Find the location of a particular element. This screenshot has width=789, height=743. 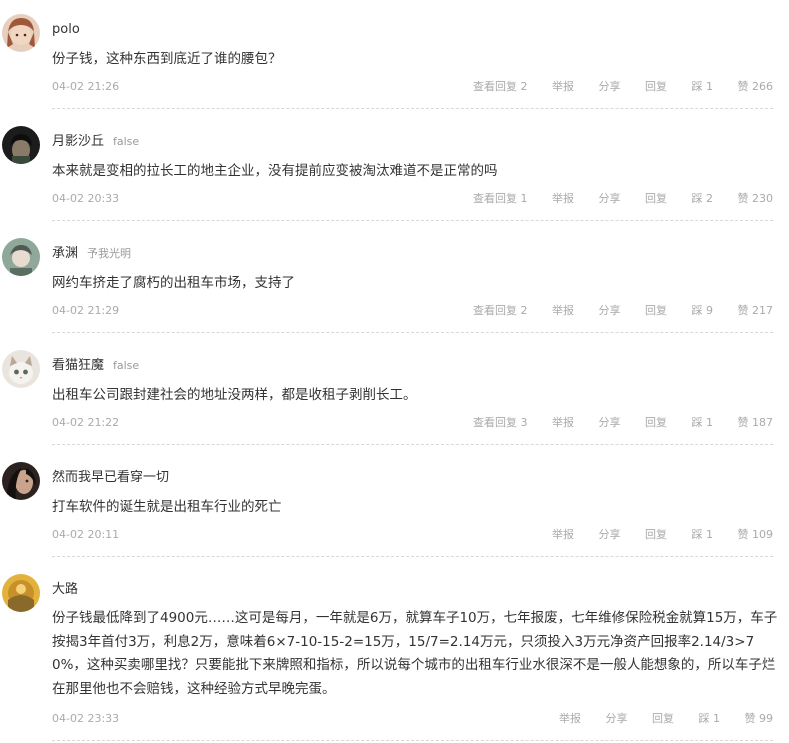

action-bar: 查看回复 2 举报 分享 回复 踩 1 赞 266 is located at coordinates (612, 87).